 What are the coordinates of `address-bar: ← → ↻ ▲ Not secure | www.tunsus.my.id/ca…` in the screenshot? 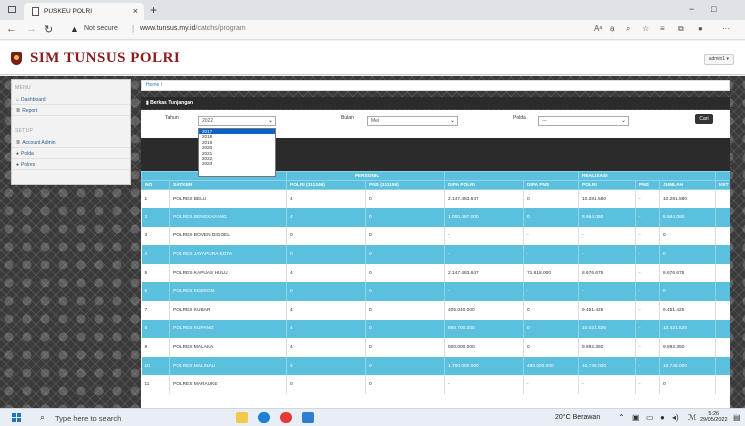 It's located at (372, 30).